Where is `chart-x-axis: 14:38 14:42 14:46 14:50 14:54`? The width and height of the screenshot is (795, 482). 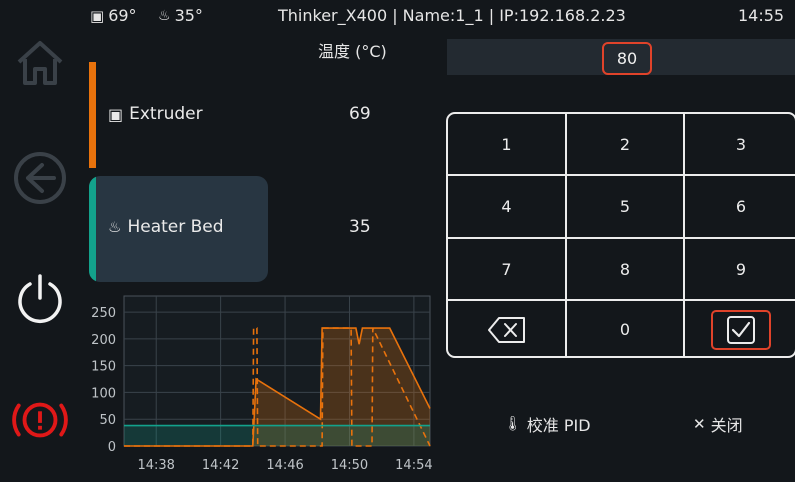 chart-x-axis: 14:38 14:42 14:46 14:50 14:54 is located at coordinates (284, 465).